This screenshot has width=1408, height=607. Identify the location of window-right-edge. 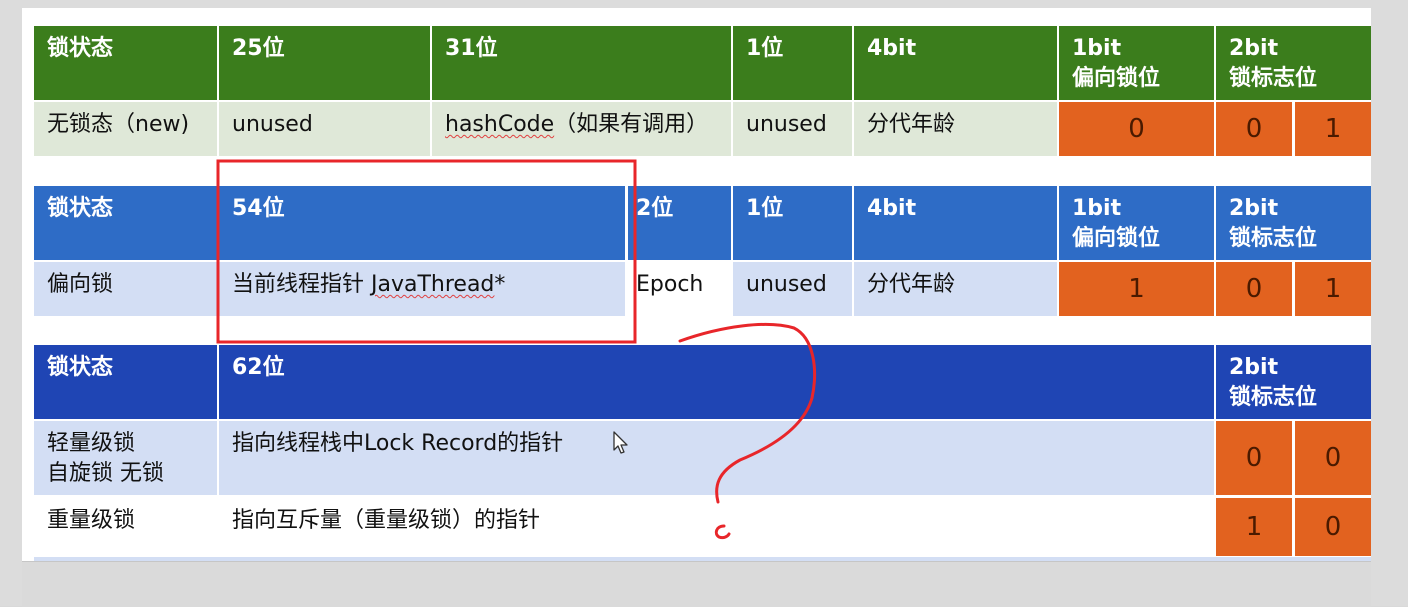
(1389, 303).